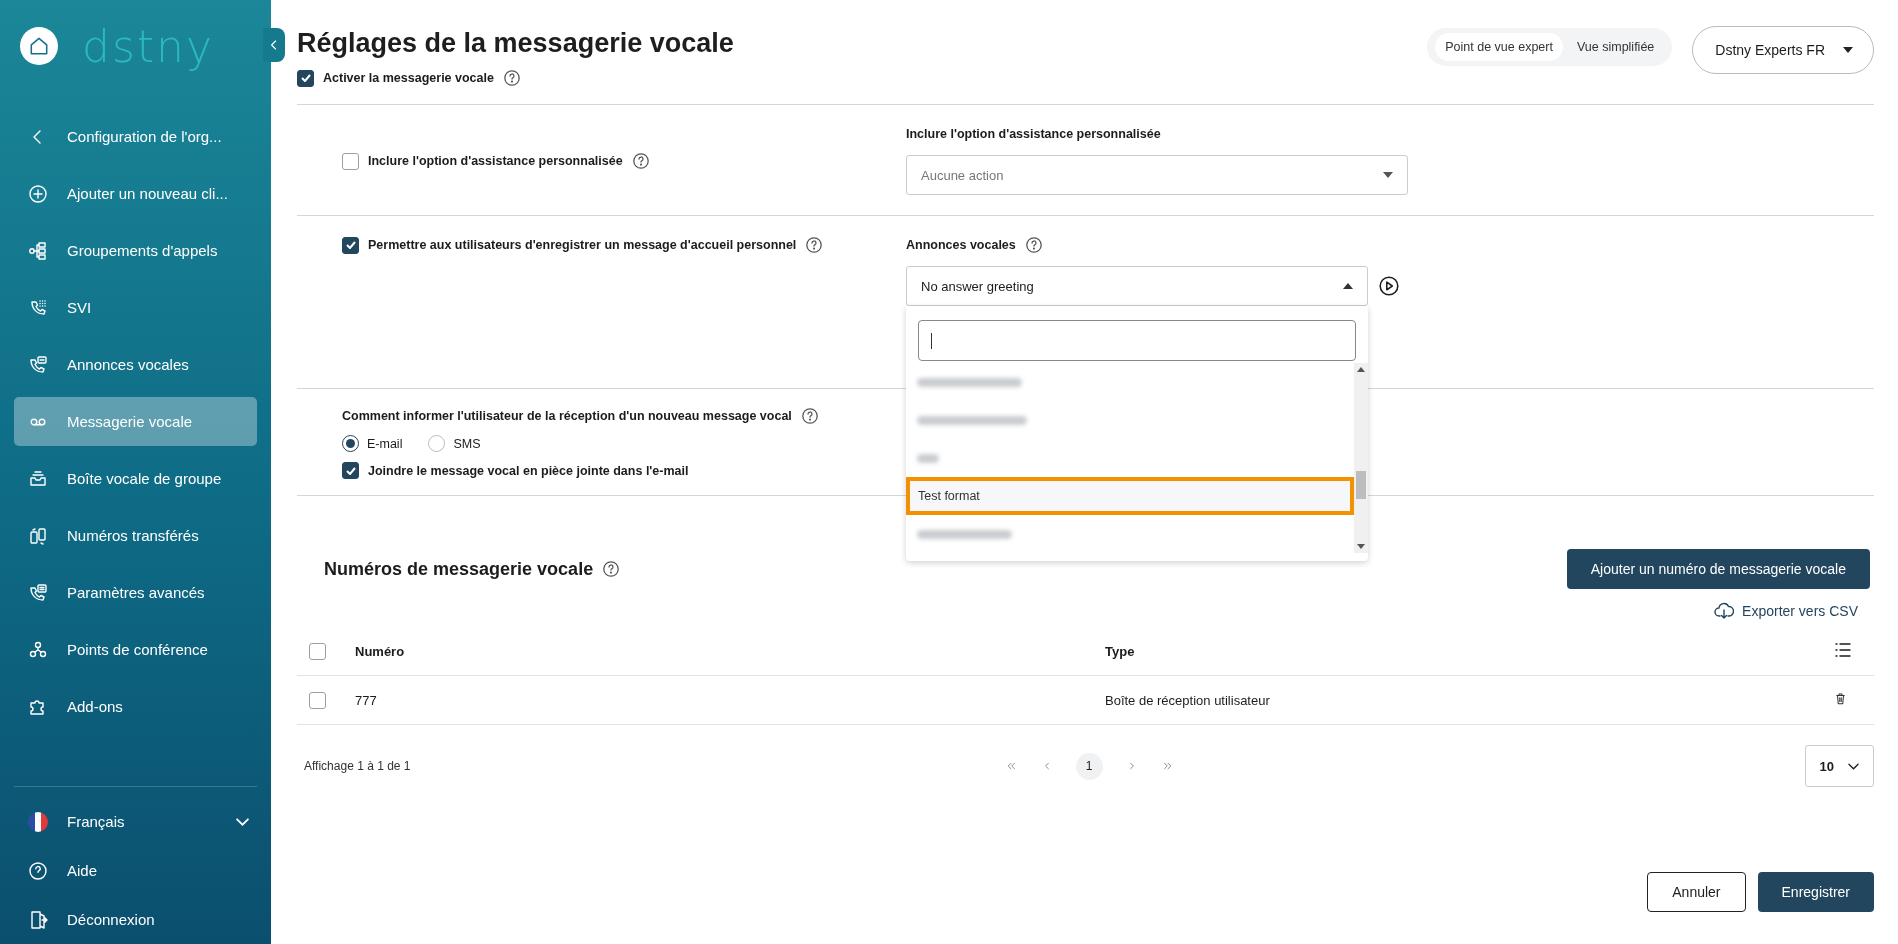  Describe the element at coordinates (317, 651) in the screenshot. I see `select-all-checkbox` at that location.